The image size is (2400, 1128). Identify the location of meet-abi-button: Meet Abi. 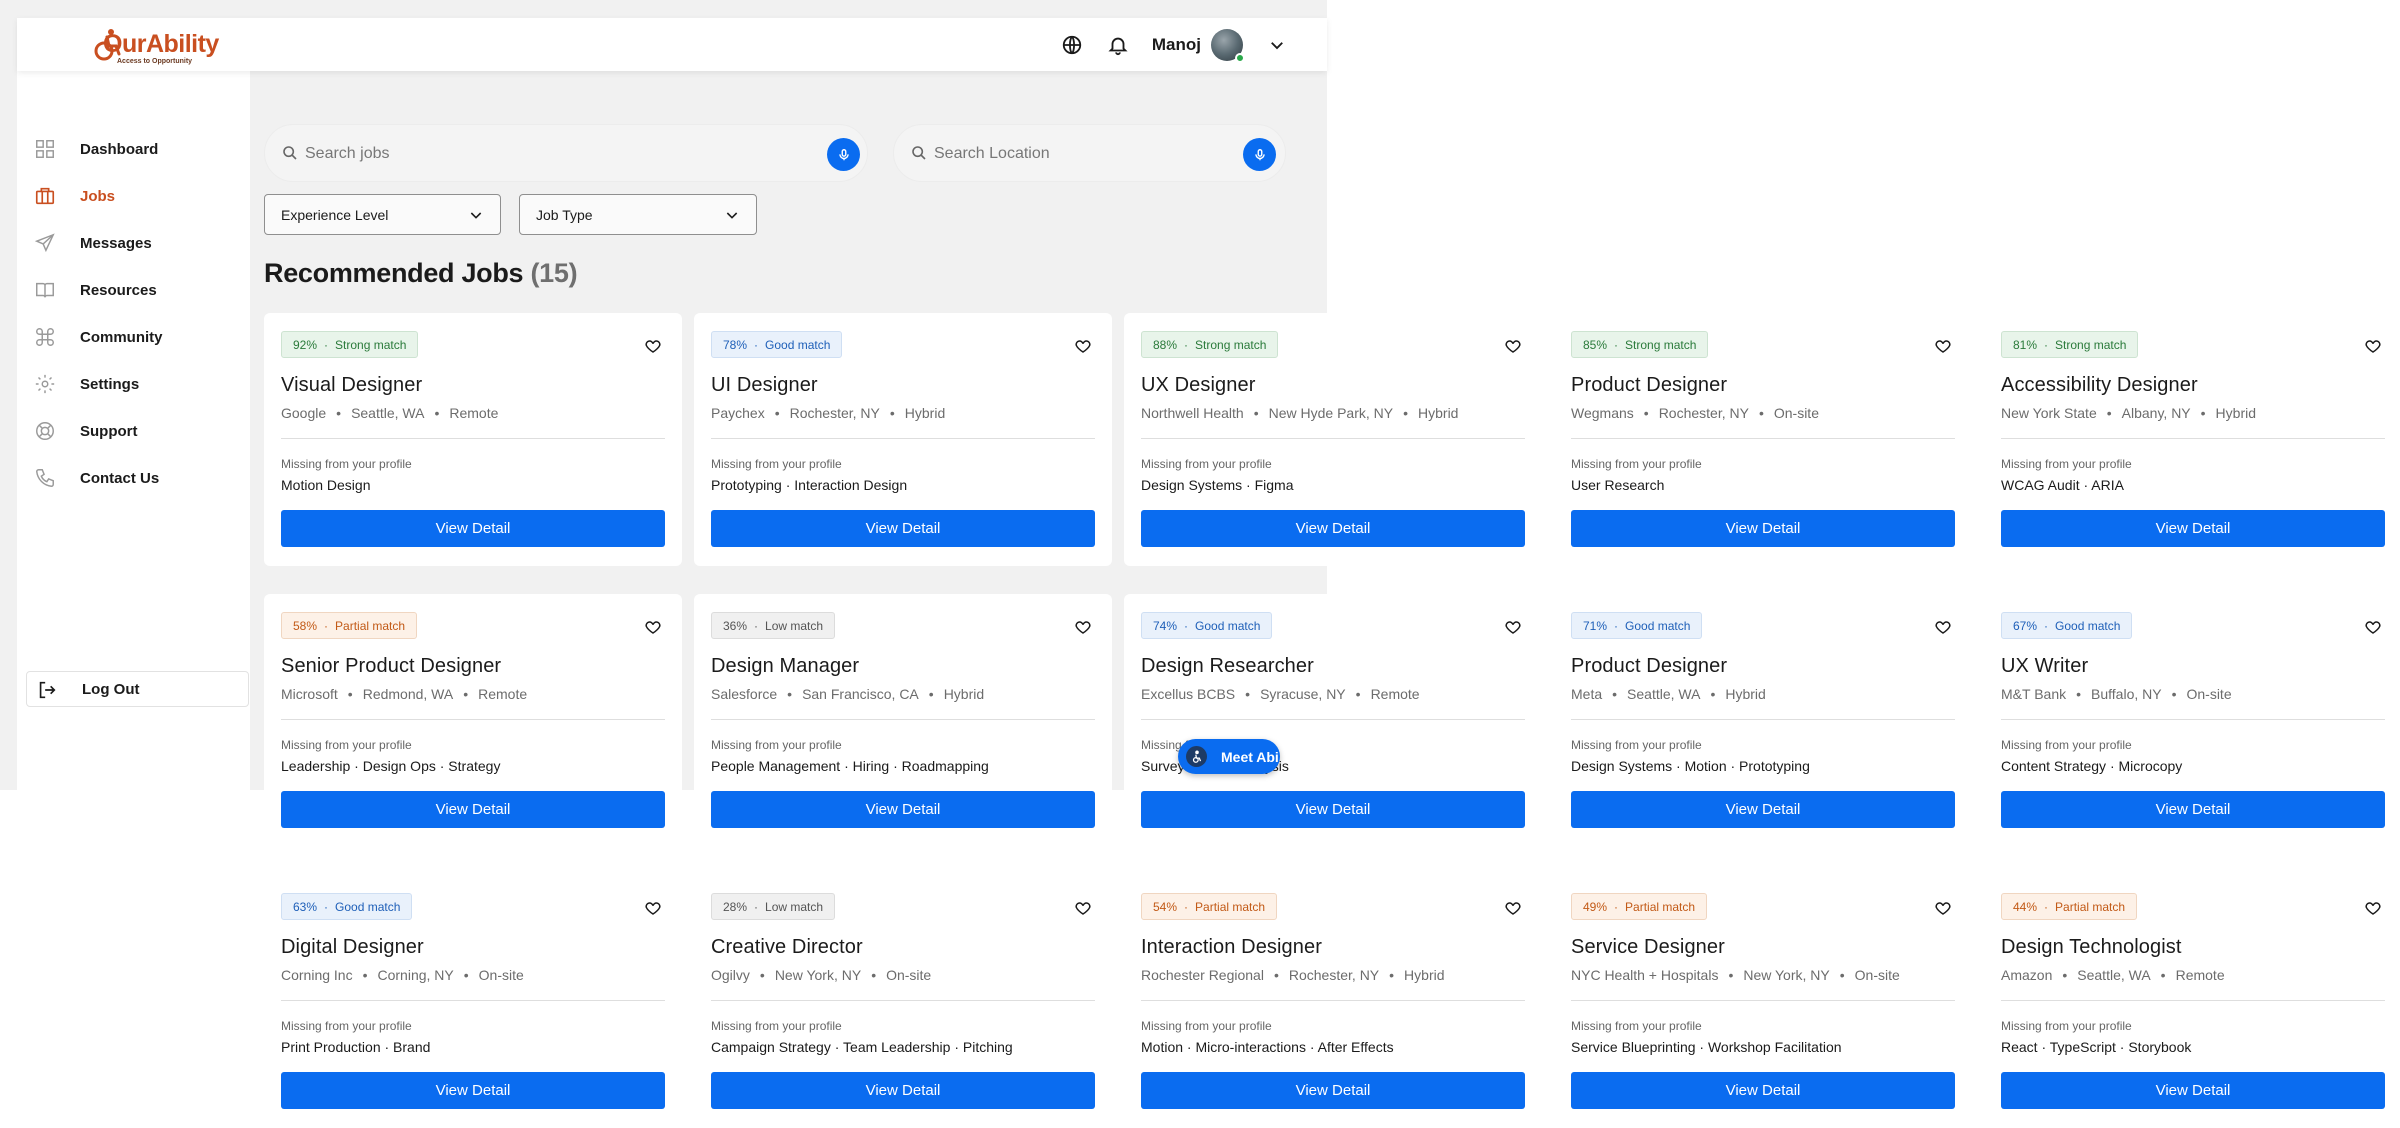
(1229, 756).